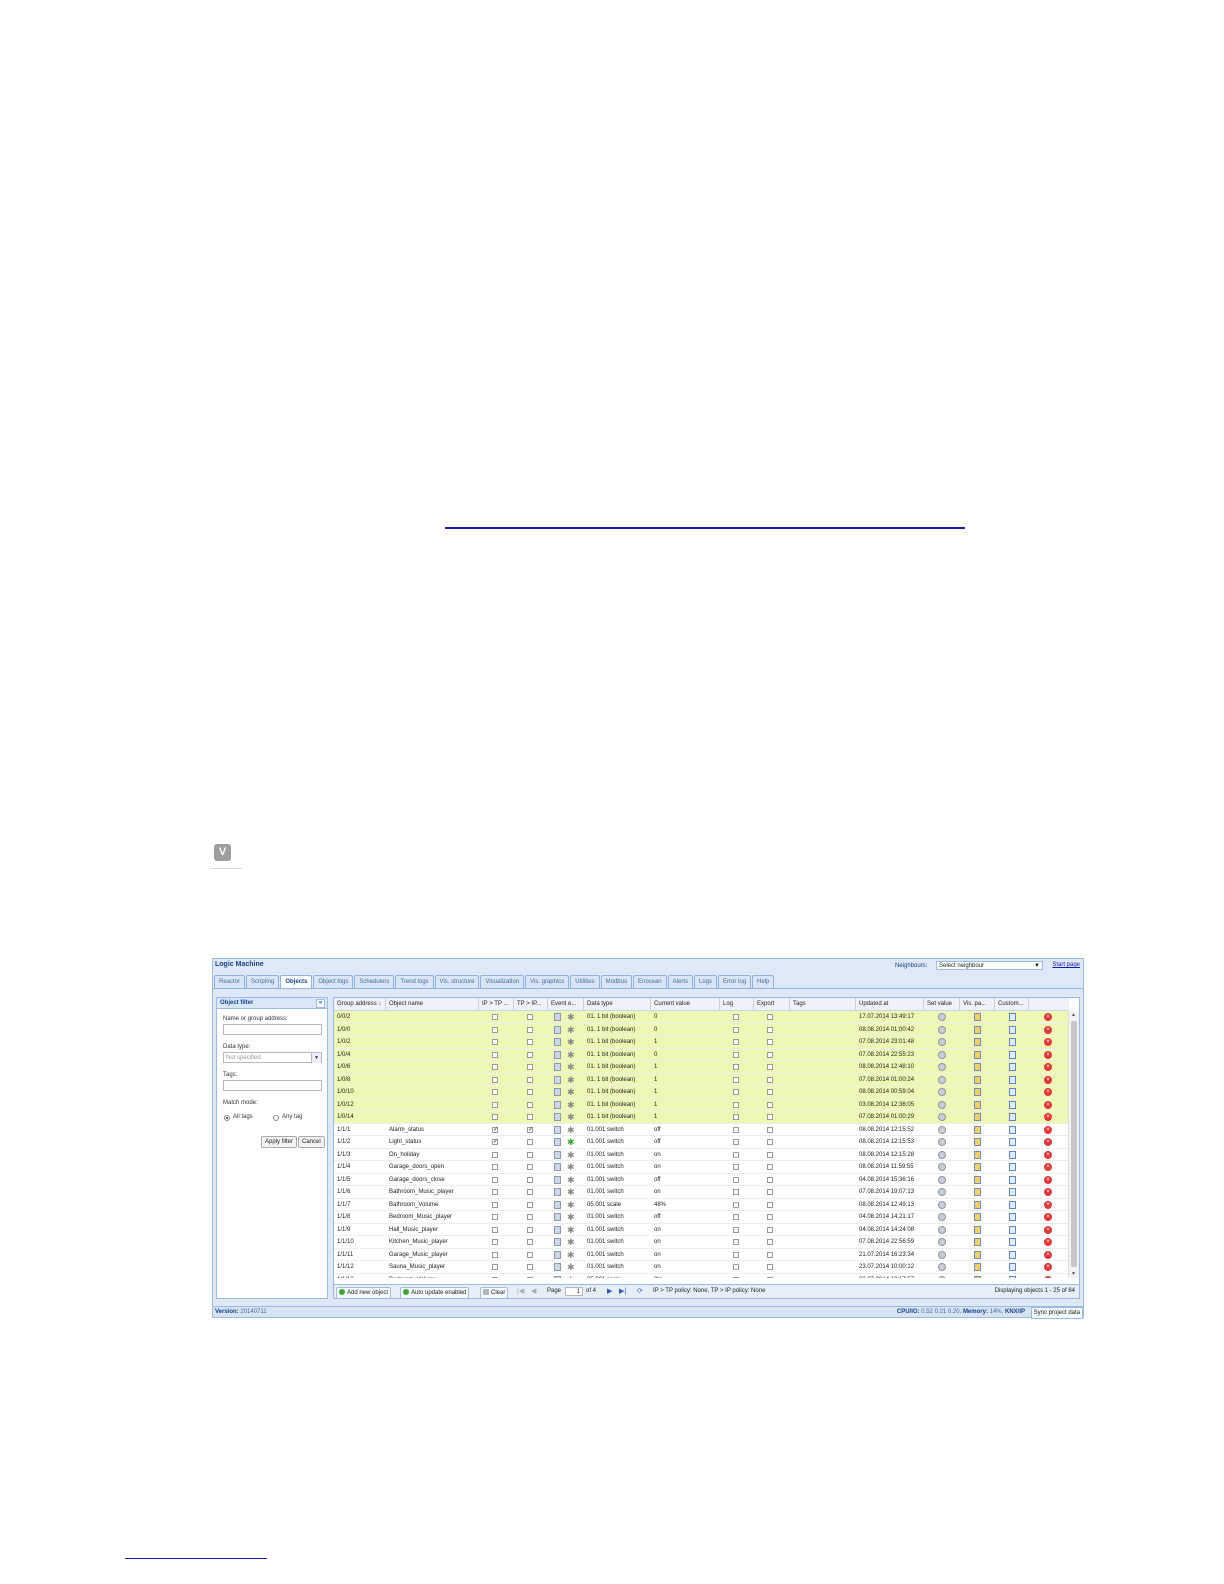 The height and width of the screenshot is (1584, 1224). Describe the element at coordinates (495, 1142) in the screenshot. I see `ip-to-tp-checkbox: ✓` at that location.